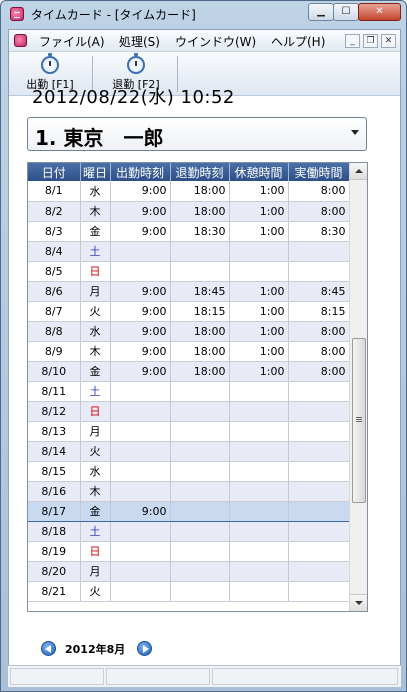  What do you see at coordinates (189, 331) in the screenshot?
I see `table-row: 8/8 水 9:00 18:00 1:00 8:00` at bounding box center [189, 331].